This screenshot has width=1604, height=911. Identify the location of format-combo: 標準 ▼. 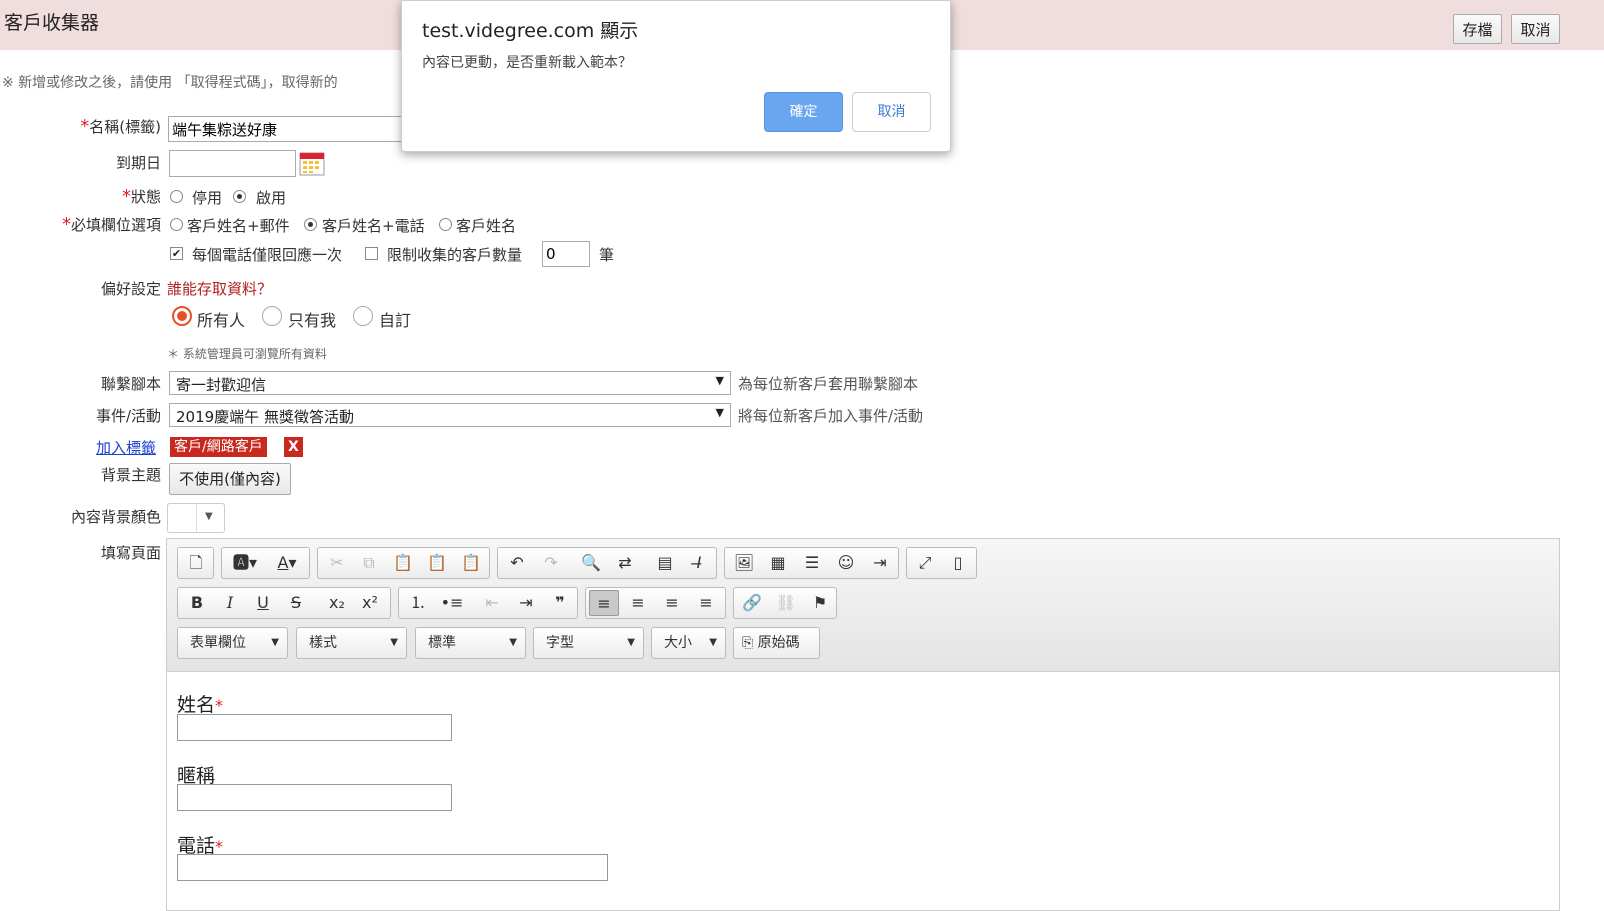
(470, 643).